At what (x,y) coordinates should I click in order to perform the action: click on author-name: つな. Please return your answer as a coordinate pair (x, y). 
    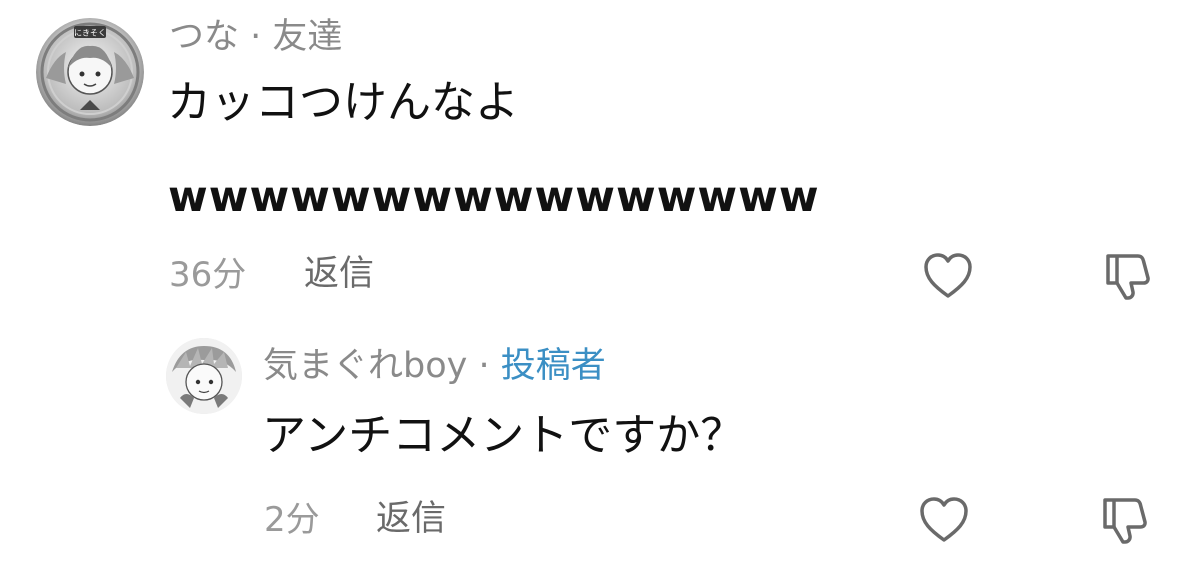
    Looking at the image, I should click on (204, 37).